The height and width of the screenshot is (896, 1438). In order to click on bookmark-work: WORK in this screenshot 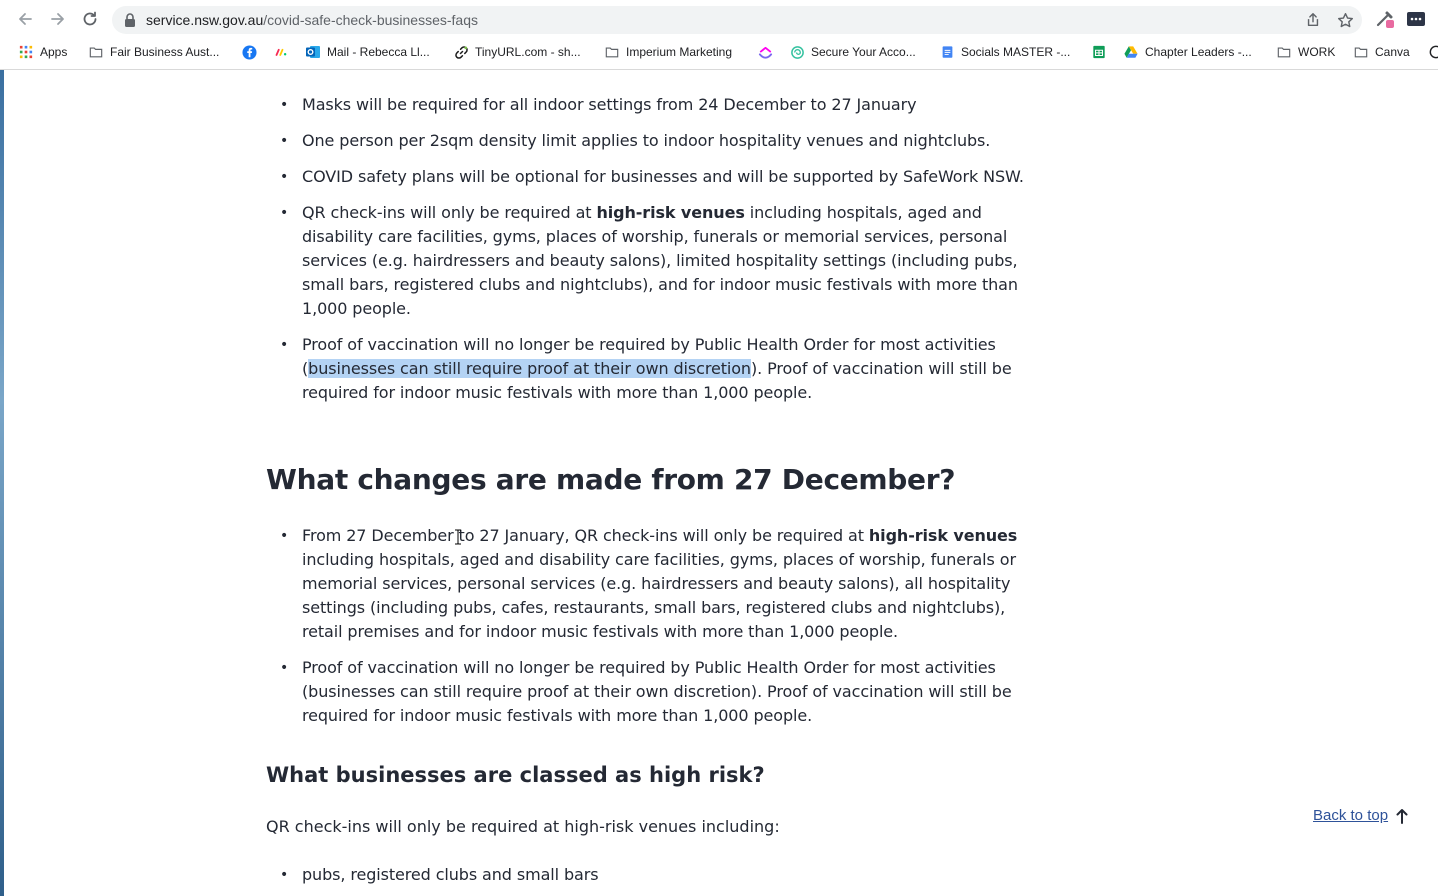, I will do `click(1305, 52)`.